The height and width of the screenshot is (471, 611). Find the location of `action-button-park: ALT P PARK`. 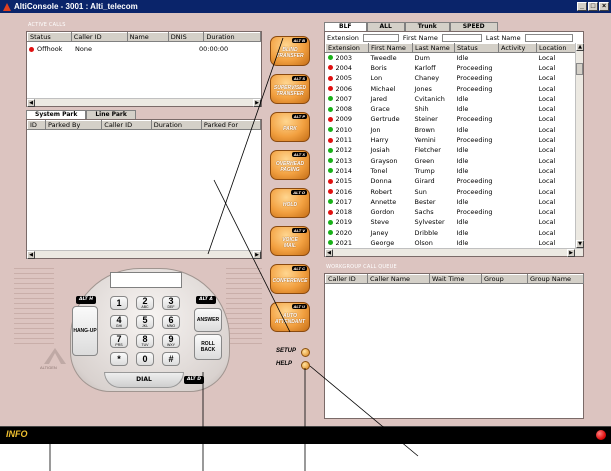

action-button-park: ALT P PARK is located at coordinates (290, 127).